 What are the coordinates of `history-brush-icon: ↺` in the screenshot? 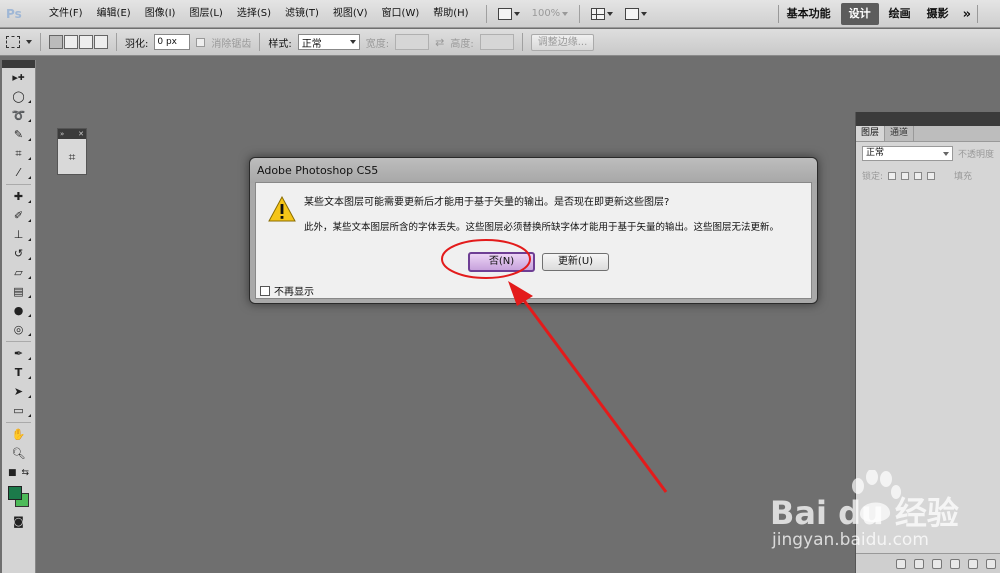 It's located at (18, 253).